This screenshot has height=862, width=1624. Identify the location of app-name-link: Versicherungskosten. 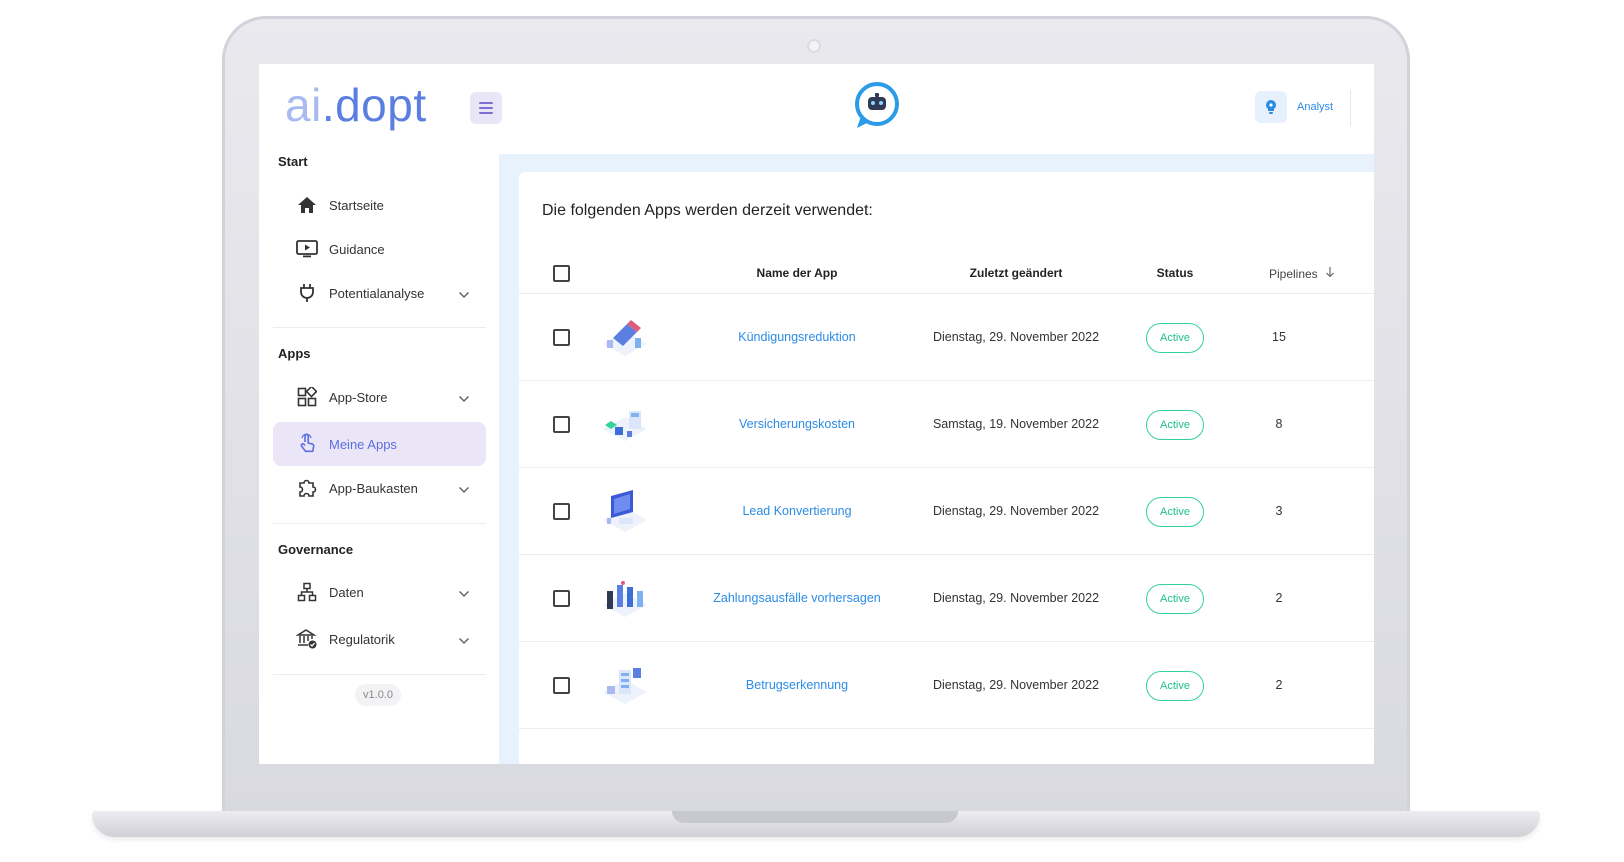
(797, 424).